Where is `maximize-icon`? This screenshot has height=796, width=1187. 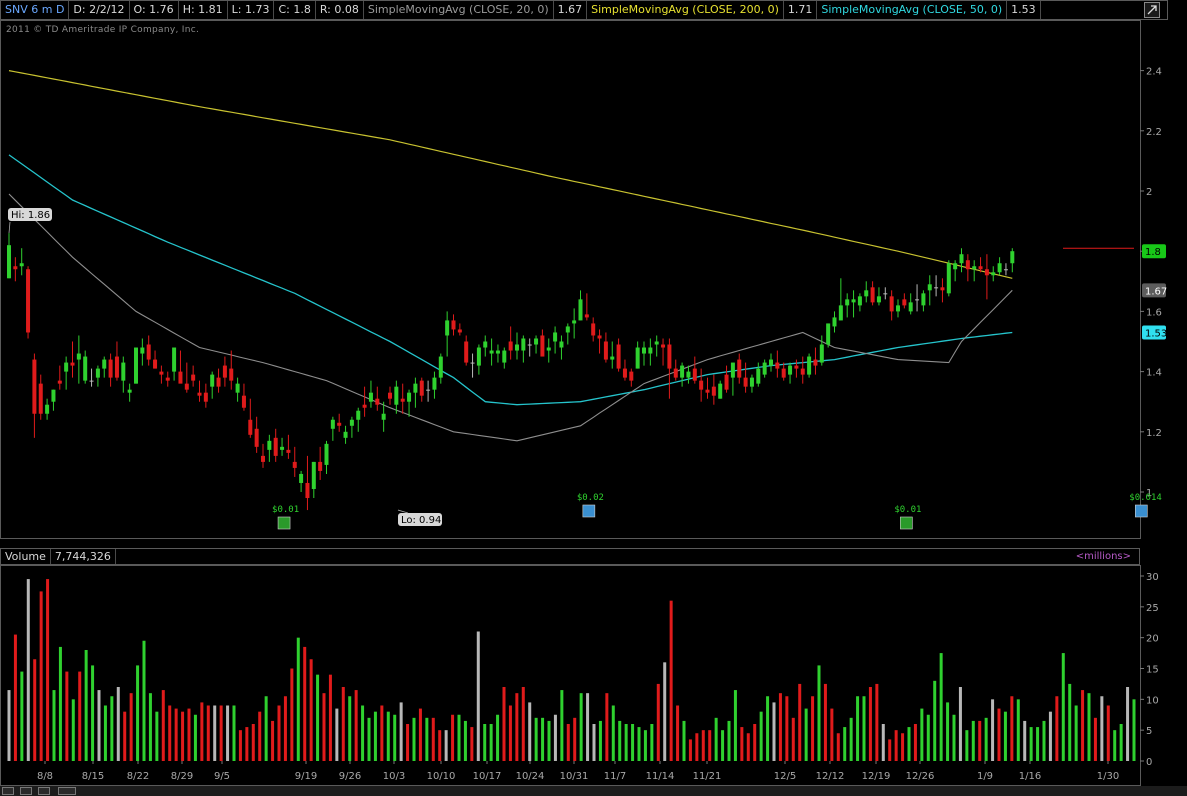 maximize-icon is located at coordinates (1152, 10).